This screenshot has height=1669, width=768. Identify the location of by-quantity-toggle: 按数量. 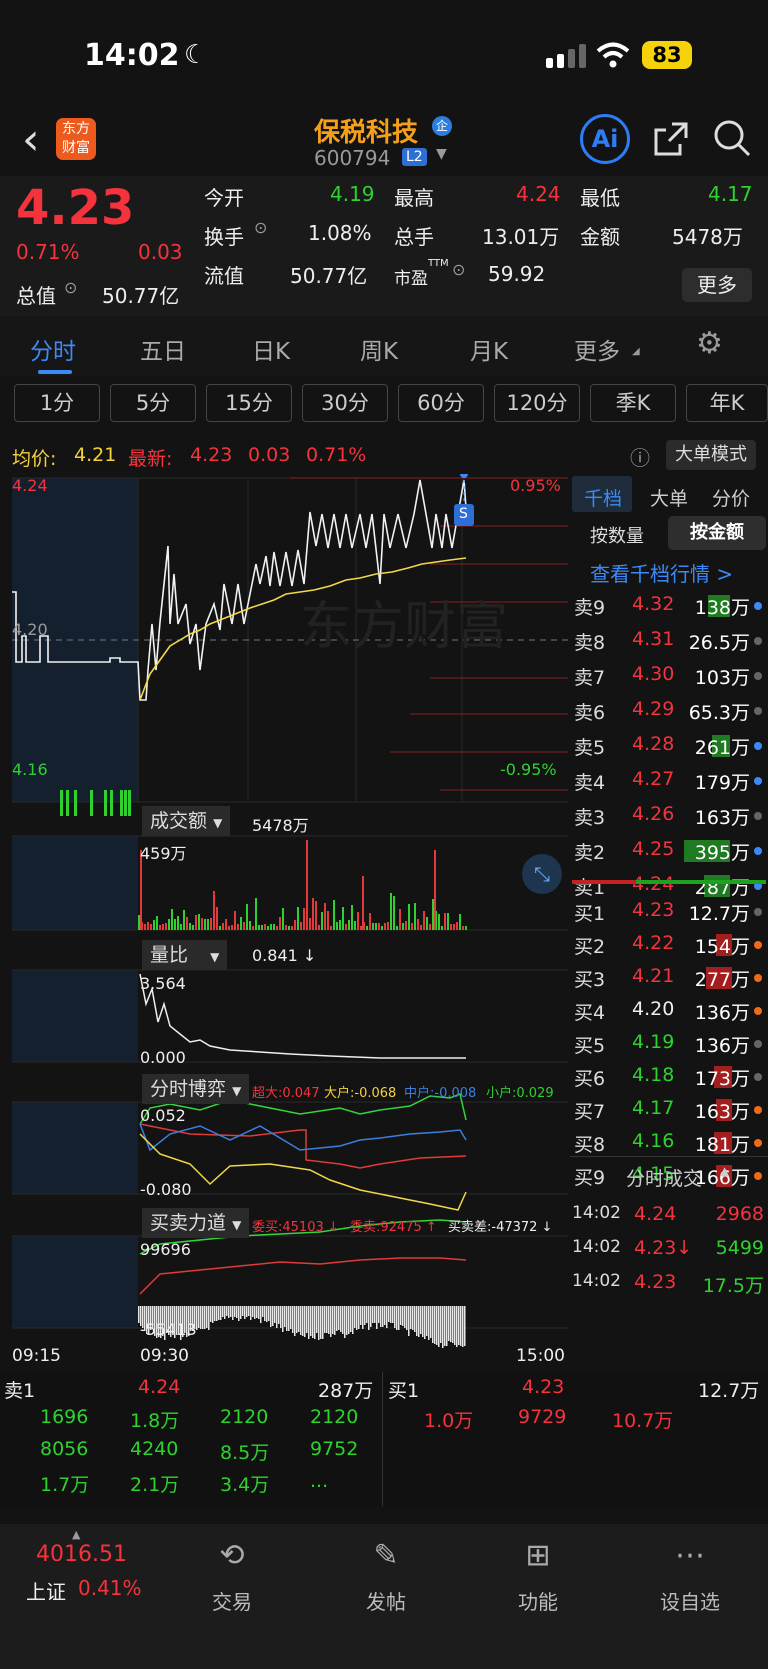
(617, 535).